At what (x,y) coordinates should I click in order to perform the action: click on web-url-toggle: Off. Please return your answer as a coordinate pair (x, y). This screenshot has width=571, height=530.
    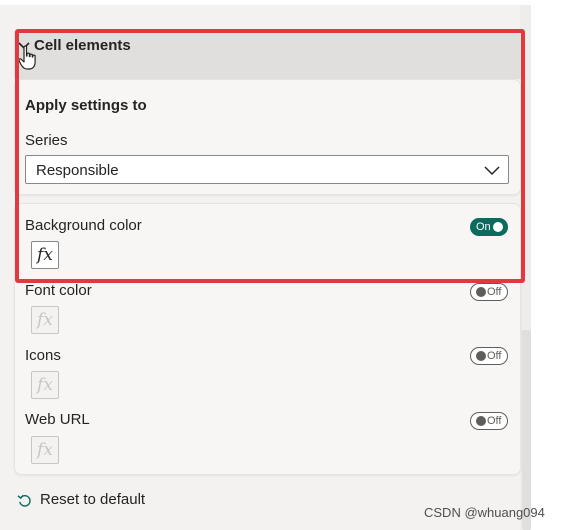
    Looking at the image, I should click on (489, 421).